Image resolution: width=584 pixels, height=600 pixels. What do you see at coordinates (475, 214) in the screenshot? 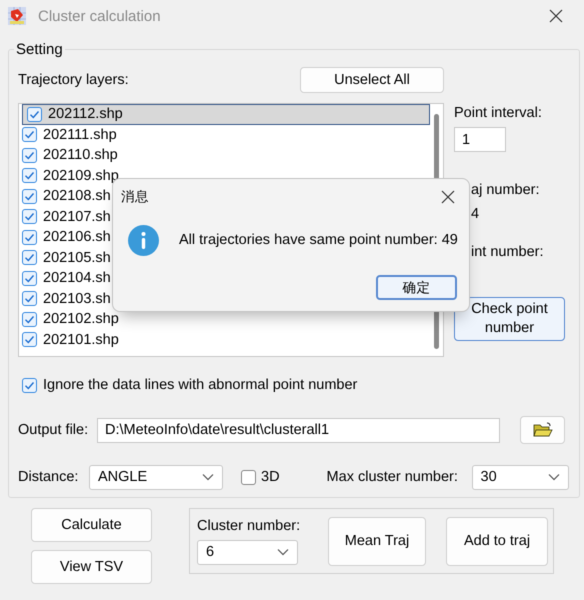
I see `traj-number-value: 4` at bounding box center [475, 214].